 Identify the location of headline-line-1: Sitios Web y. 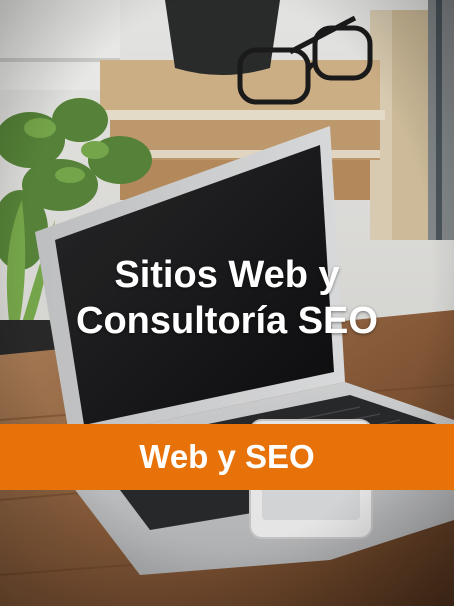
(227, 275).